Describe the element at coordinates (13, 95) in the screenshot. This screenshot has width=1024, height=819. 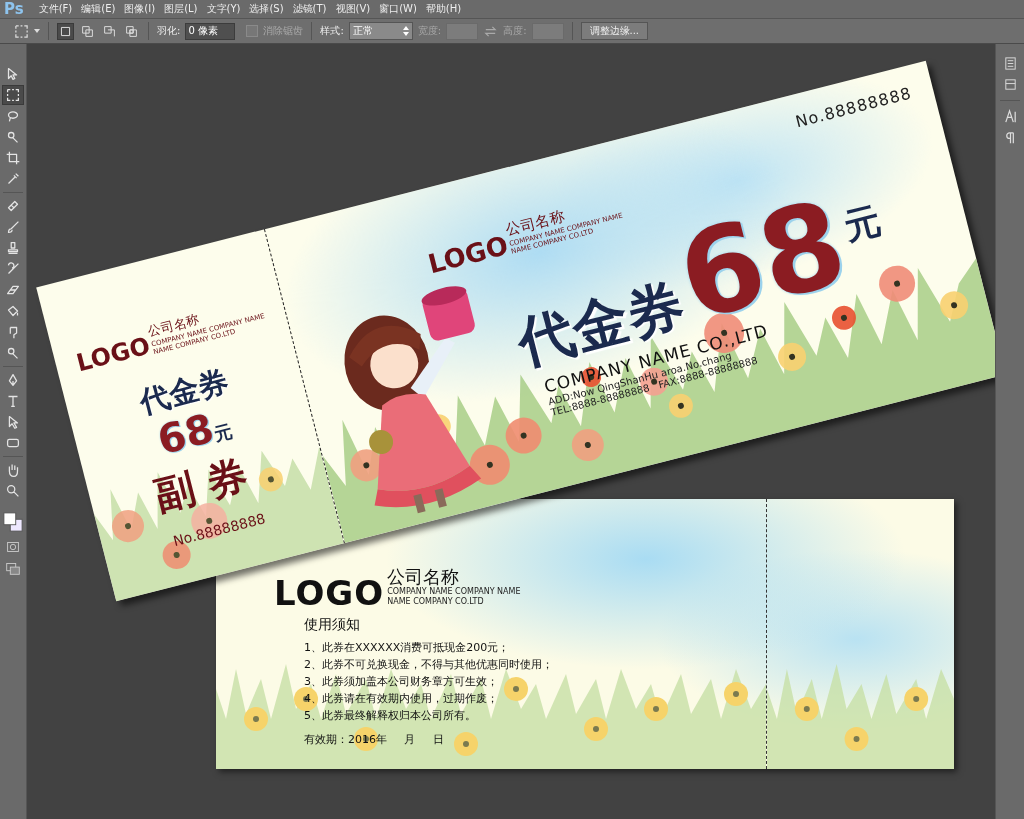
I see `marquee-icon` at that location.